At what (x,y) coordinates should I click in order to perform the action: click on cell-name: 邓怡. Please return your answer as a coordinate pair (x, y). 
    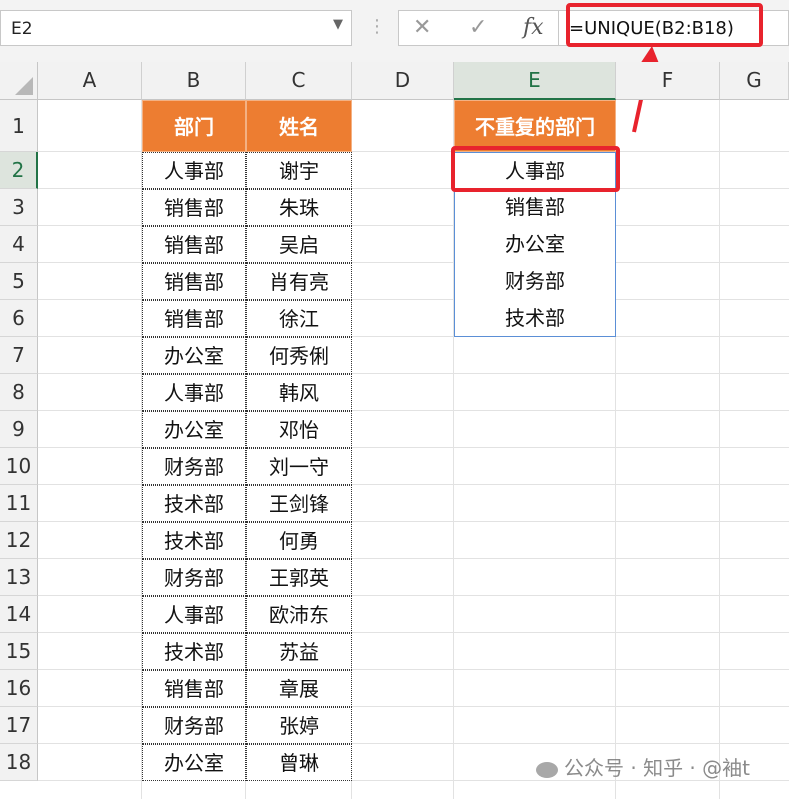
    Looking at the image, I should click on (299, 429).